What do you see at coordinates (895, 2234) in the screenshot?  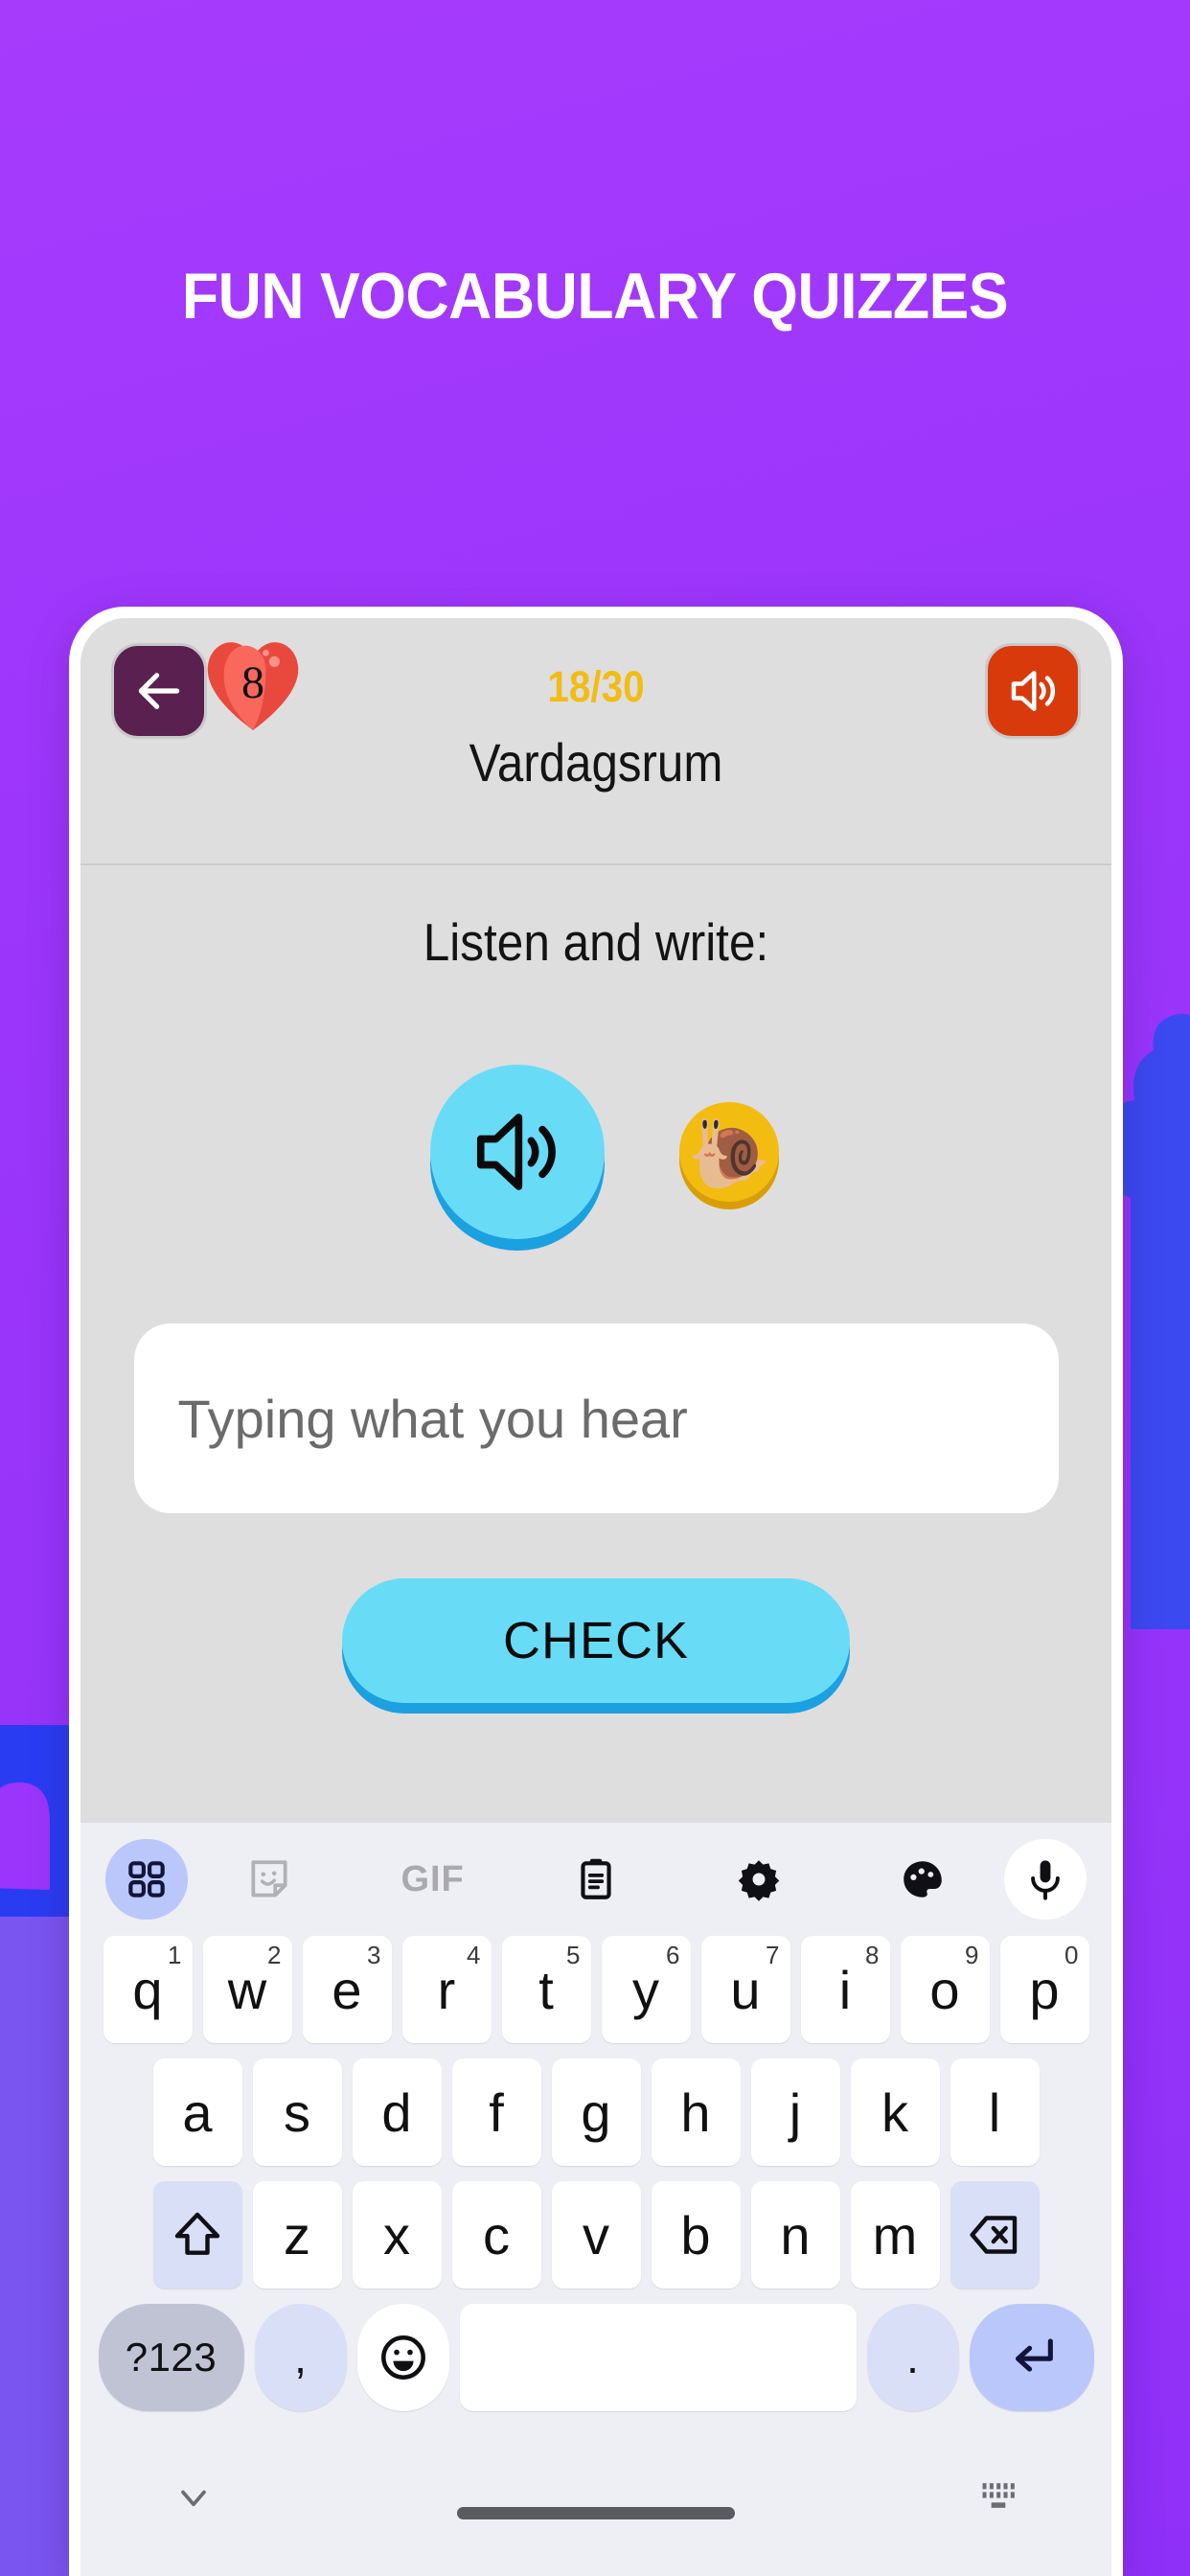 I see `key-m: m` at bounding box center [895, 2234].